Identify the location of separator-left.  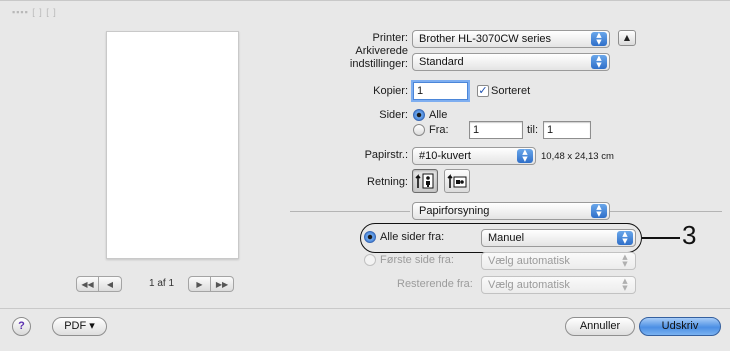
(350, 211).